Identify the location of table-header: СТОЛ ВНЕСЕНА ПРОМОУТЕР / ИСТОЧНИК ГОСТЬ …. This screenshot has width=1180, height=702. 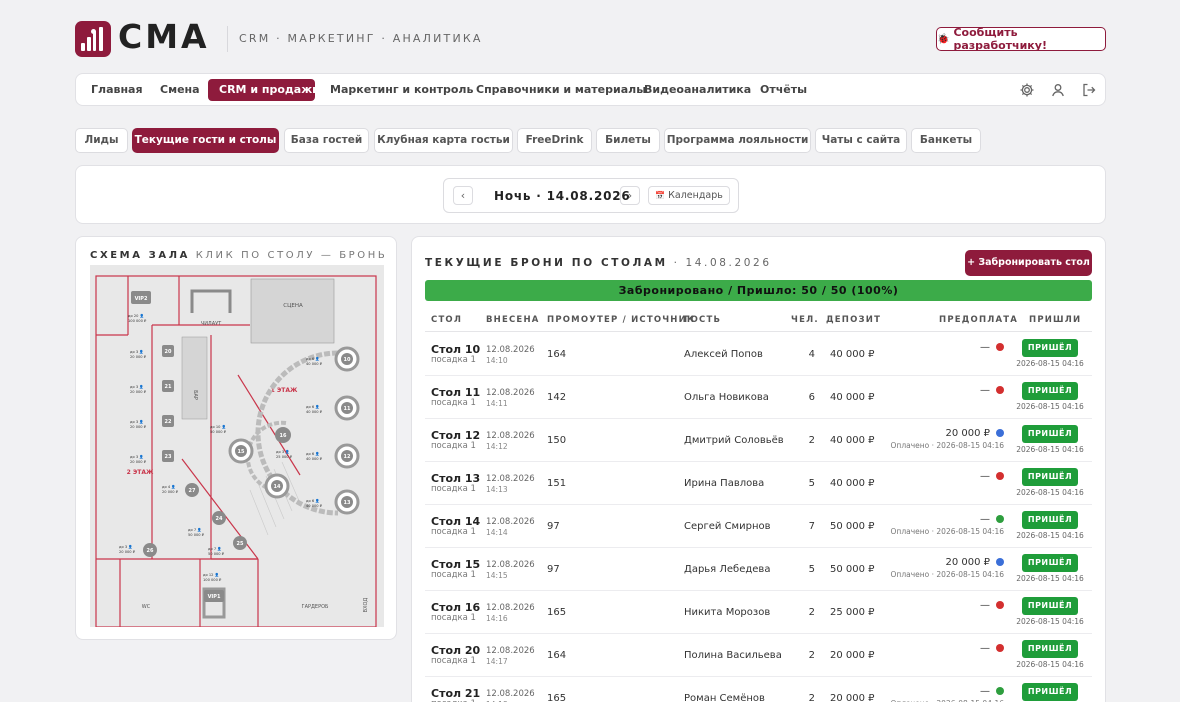
(758, 321).